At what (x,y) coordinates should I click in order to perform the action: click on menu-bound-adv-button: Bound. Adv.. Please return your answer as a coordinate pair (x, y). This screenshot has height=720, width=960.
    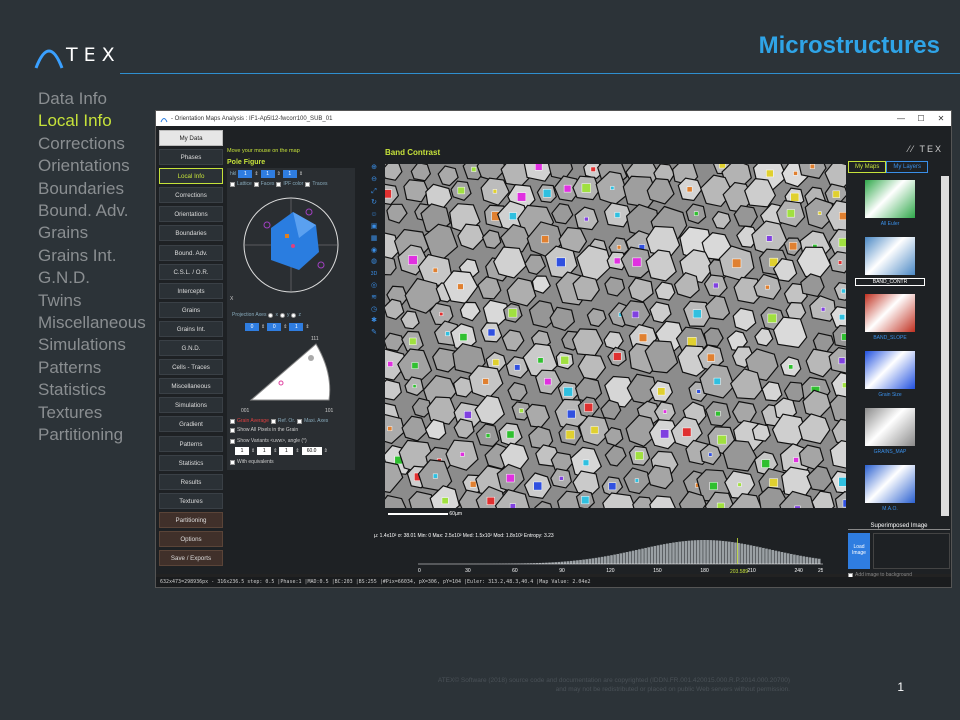
    Looking at the image, I should click on (191, 252).